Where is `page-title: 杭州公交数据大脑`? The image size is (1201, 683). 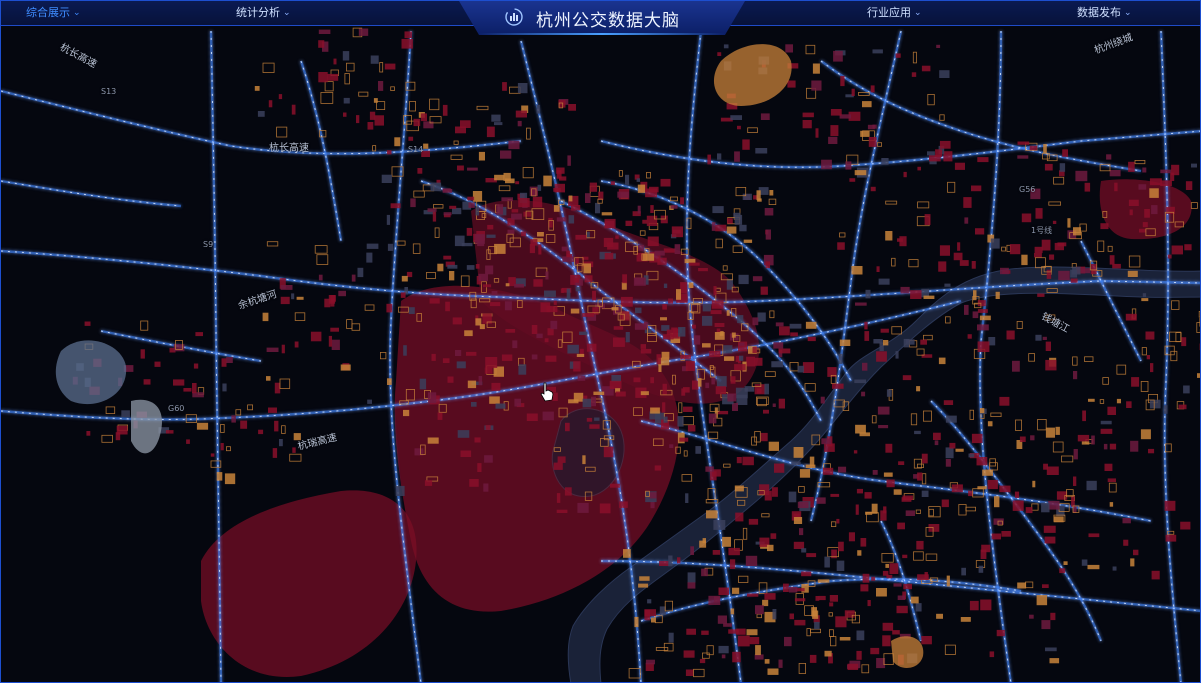 page-title: 杭州公交数据大脑 is located at coordinates (608, 21).